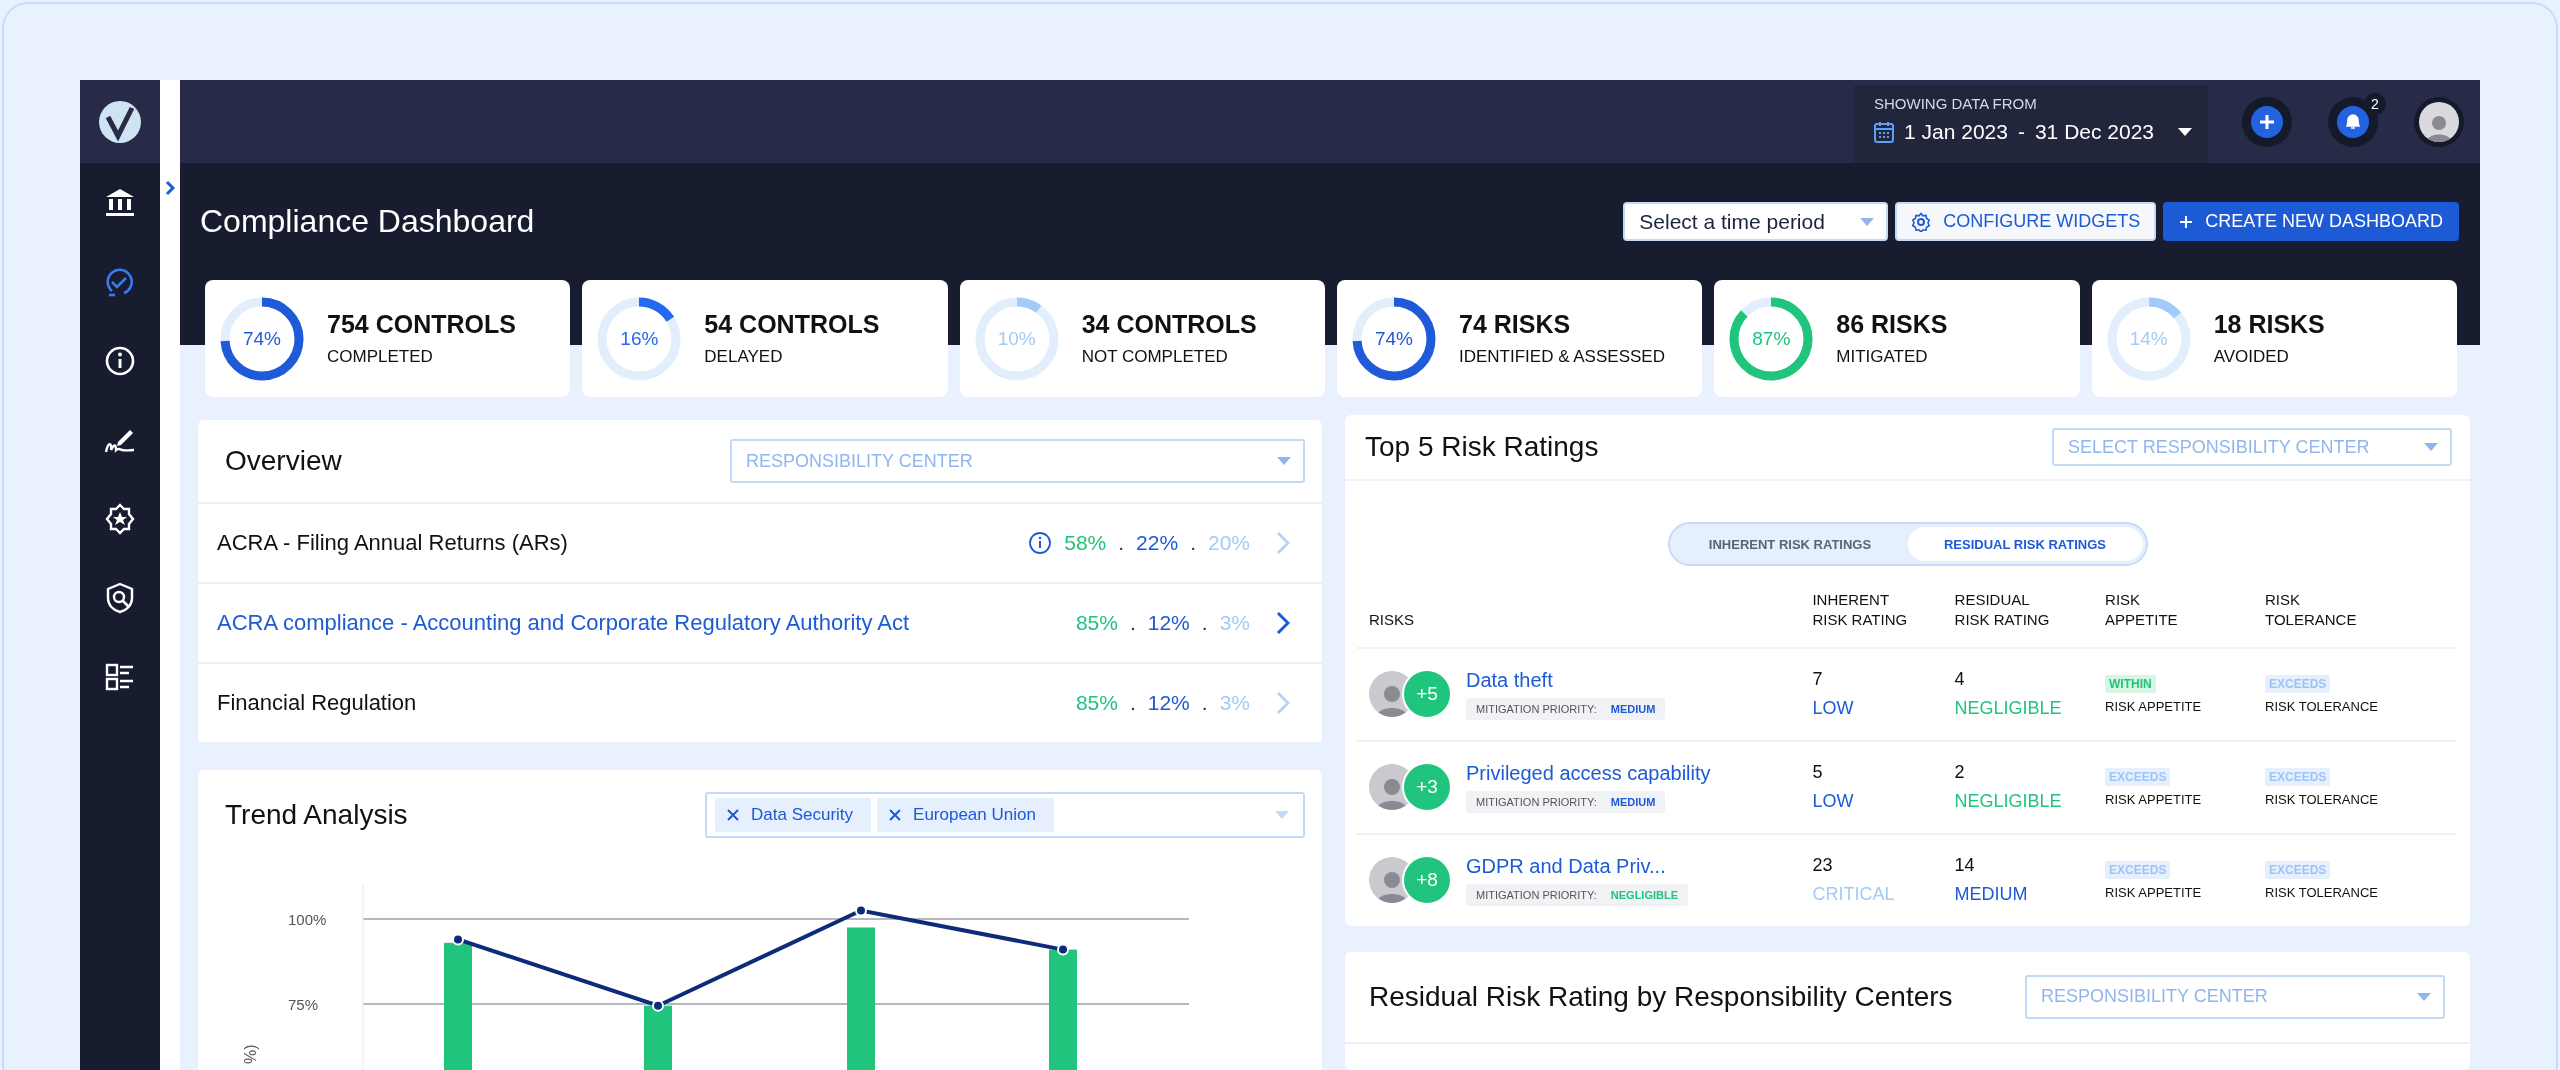  Describe the element at coordinates (1040, 543) in the screenshot. I see `info-icon` at that location.